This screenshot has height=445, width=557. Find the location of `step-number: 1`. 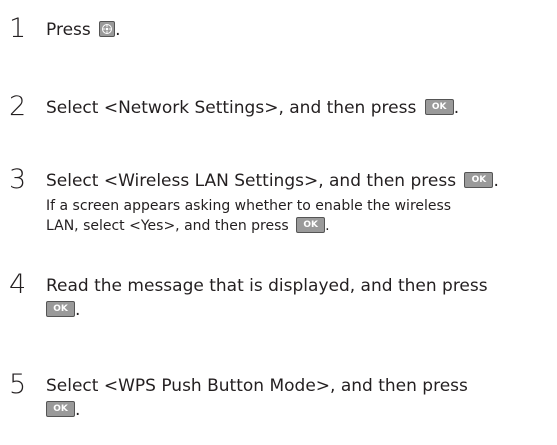

step-number: 1 is located at coordinates (18, 28).